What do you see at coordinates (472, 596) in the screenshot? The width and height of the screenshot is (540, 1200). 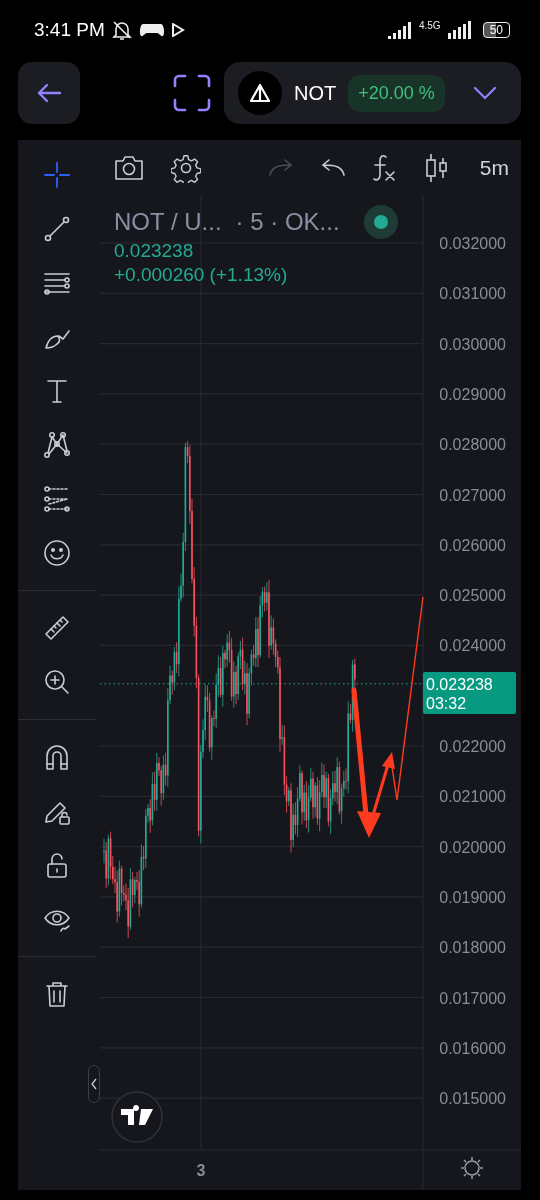 I see `price-axis-label: 0.025000` at bounding box center [472, 596].